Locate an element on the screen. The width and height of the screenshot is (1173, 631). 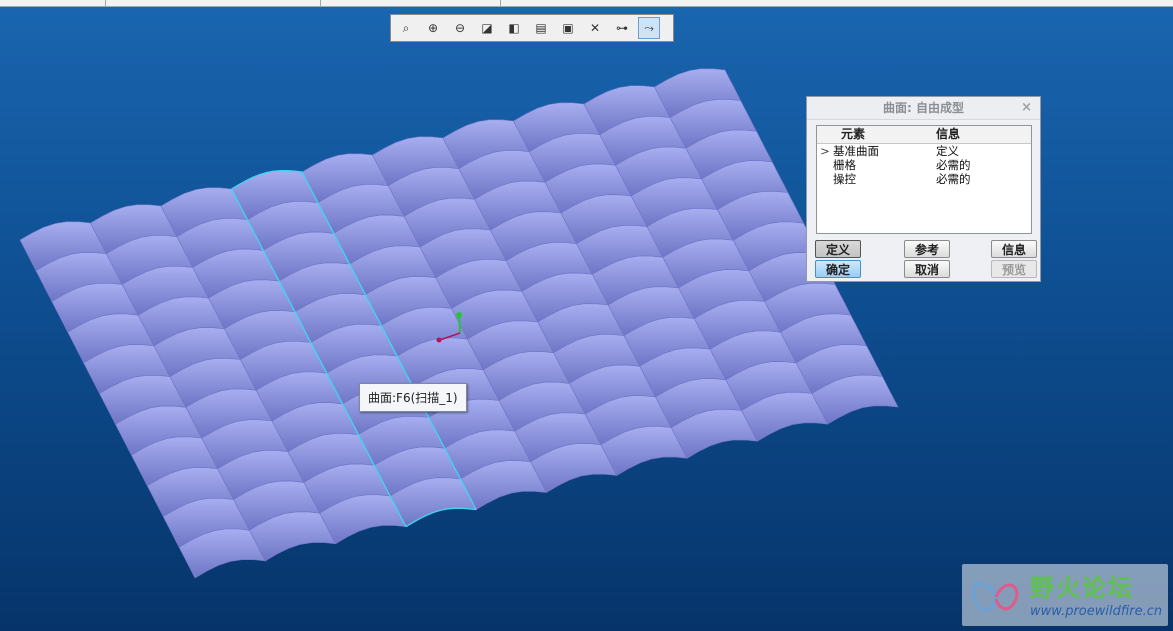
list-header: 元素 信息 is located at coordinates (924, 135).